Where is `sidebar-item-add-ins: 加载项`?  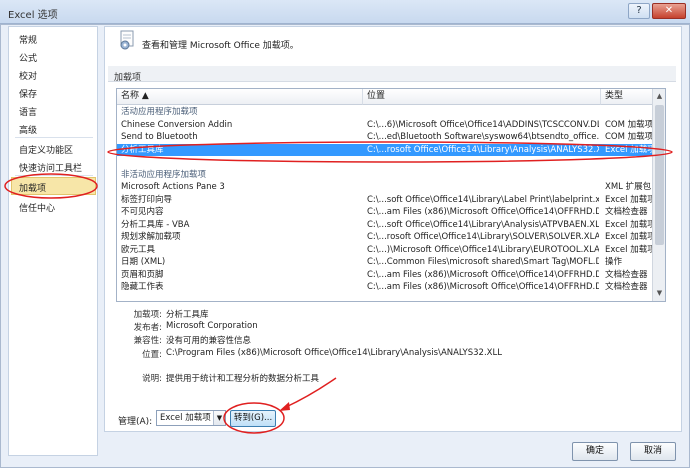
sidebar-item-add-ins: 加载项 is located at coordinates (32, 187).